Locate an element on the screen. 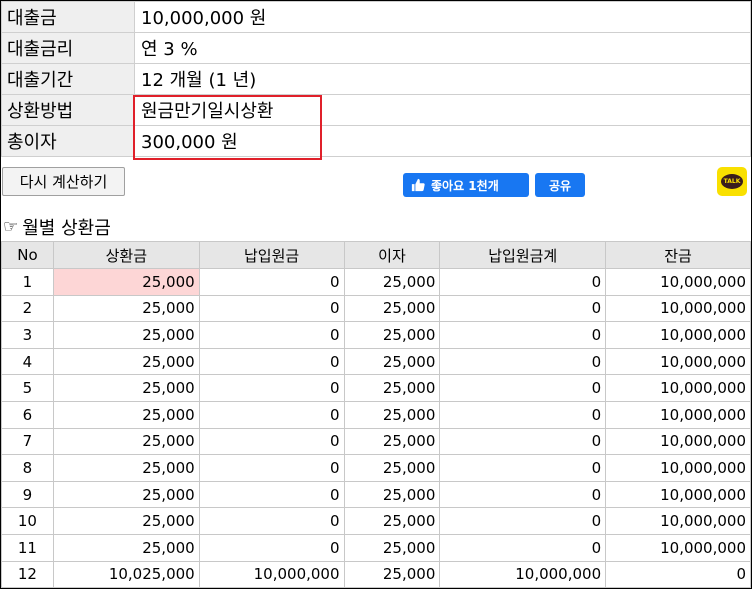 Image resolution: width=752 pixels, height=589 pixels. like-label: 좋아요 1천개 is located at coordinates (465, 185).